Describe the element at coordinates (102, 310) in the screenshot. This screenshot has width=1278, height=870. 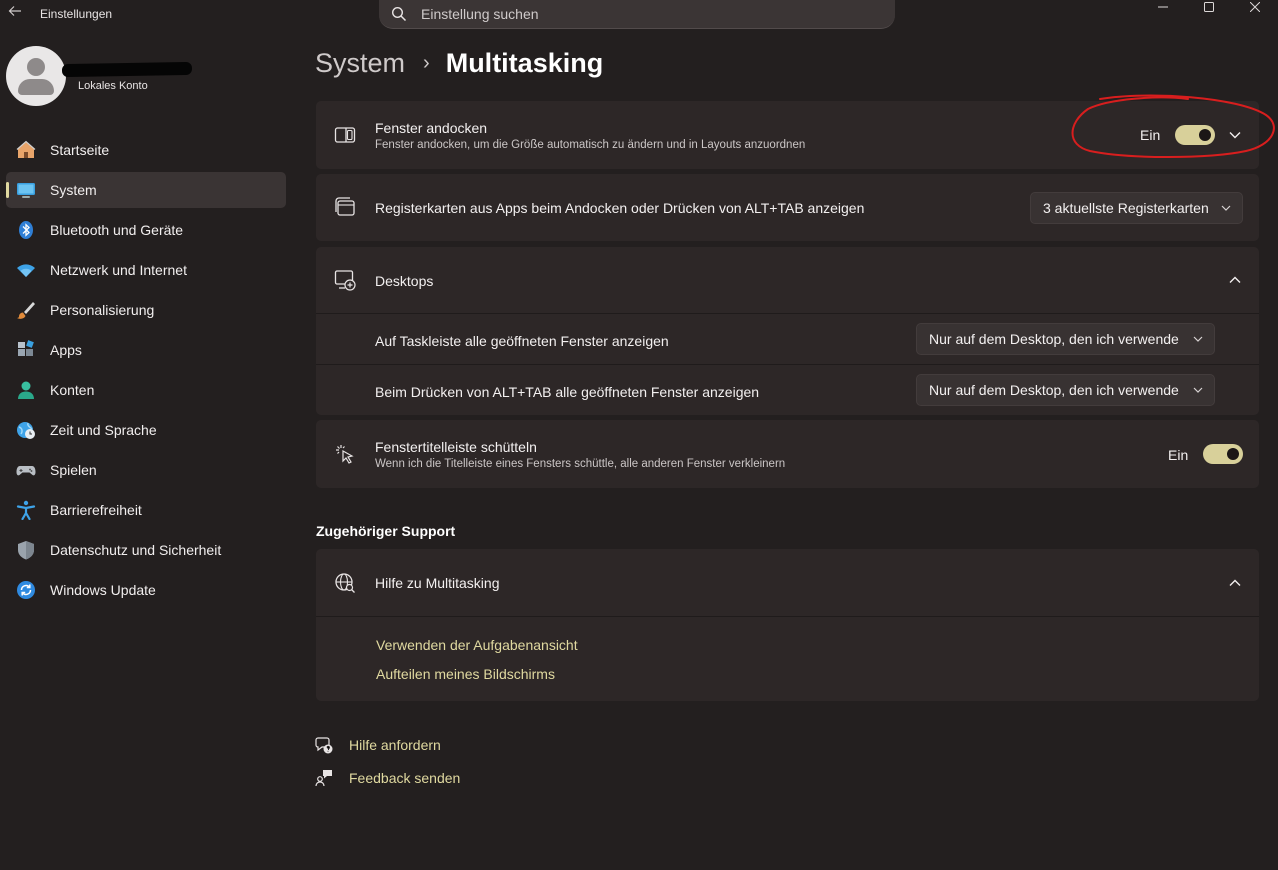
I see `sidebar-item-label: Personalisierung` at that location.